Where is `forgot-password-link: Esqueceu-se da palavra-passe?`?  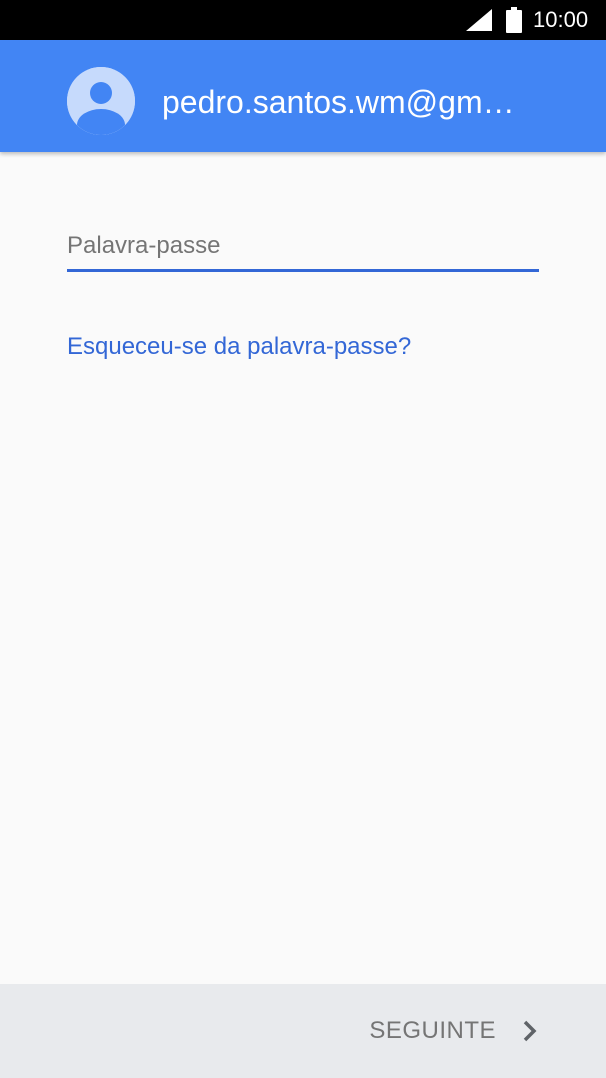 forgot-password-link: Esqueceu-se da palavra-passe? is located at coordinates (239, 347).